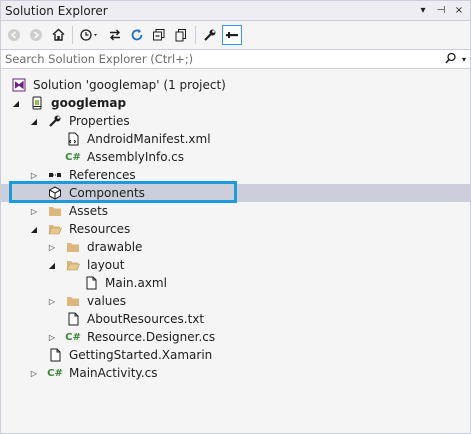 Image resolution: width=471 pixels, height=434 pixels. I want to click on androidmanifest-label: AndroidManifest.xml, so click(149, 139).